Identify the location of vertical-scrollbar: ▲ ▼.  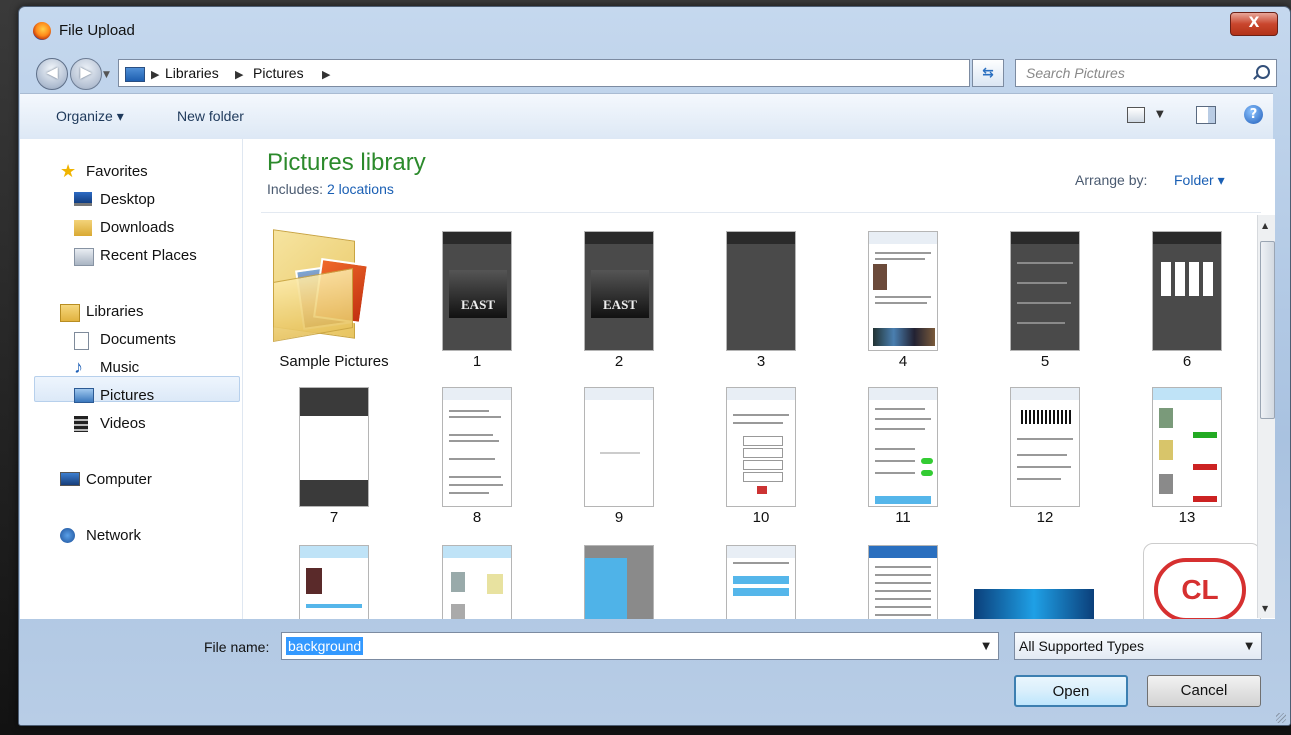
(1266, 416).